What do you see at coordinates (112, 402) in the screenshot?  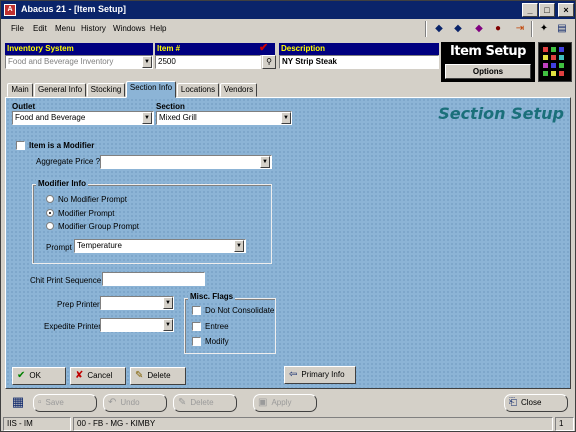 I see `undo-icon: ↶` at bounding box center [112, 402].